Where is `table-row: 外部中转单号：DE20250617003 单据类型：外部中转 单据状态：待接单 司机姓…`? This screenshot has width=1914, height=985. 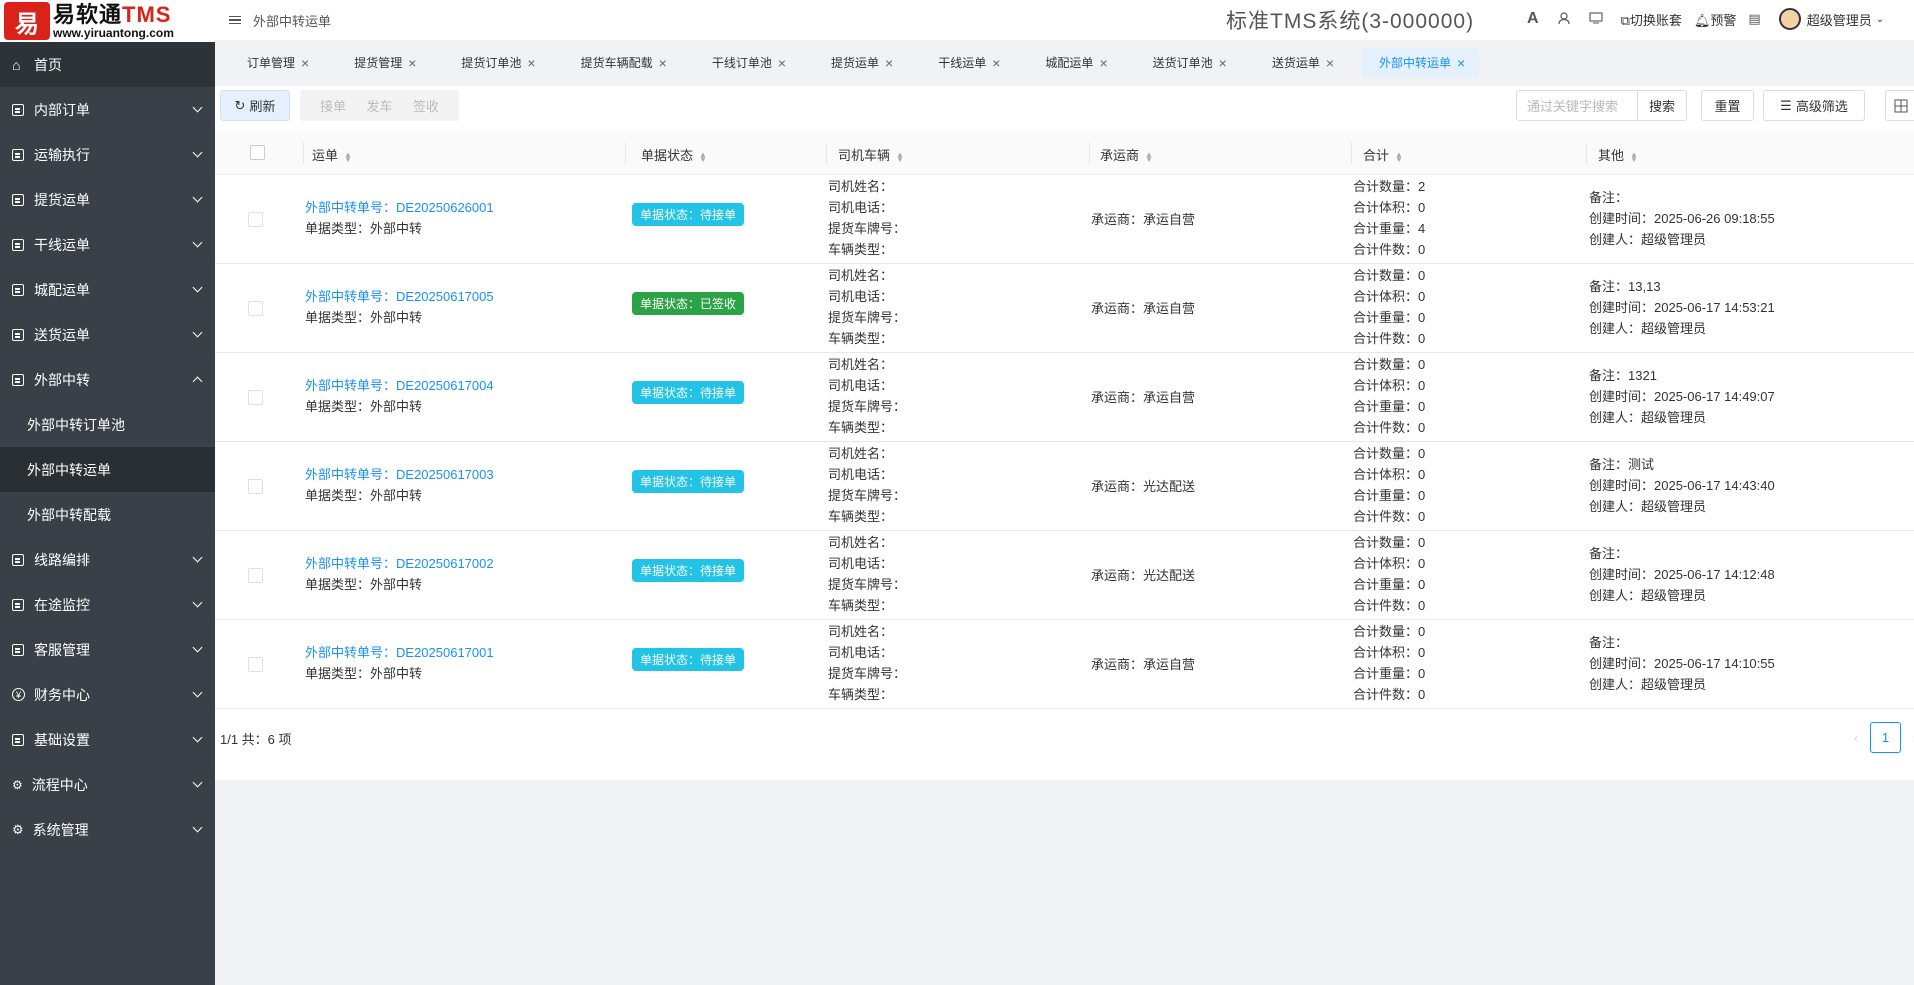
table-row: 外部中转单号：DE20250617003 单据类型：外部中转 单据状态：待接单 司机姓… is located at coordinates (1064, 486).